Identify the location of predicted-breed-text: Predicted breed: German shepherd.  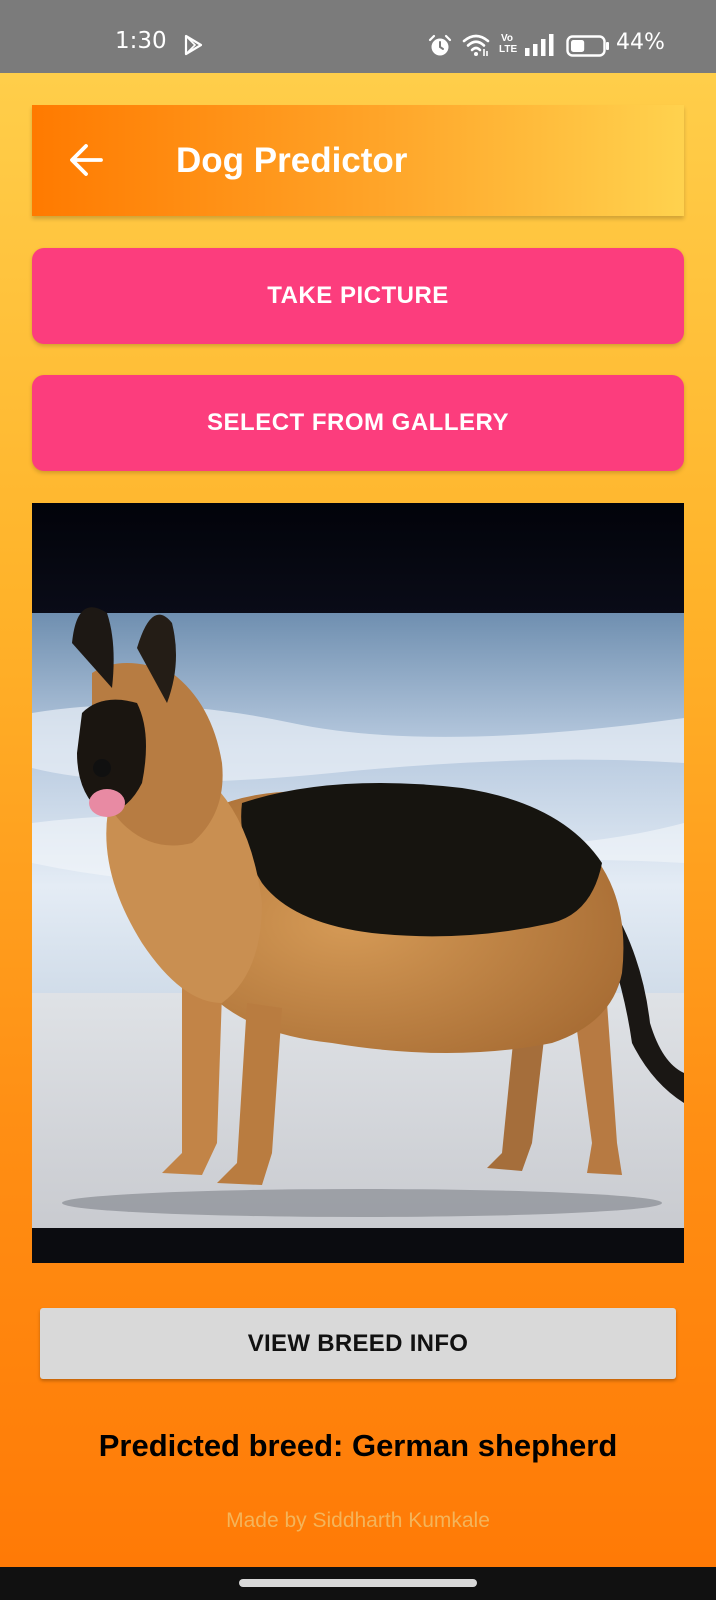
(358, 1445).